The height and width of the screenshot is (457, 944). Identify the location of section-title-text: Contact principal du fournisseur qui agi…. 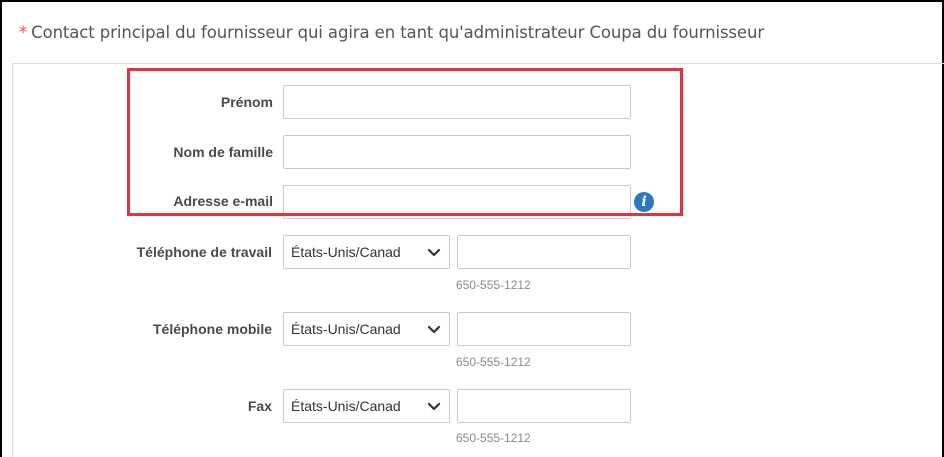
(398, 32).